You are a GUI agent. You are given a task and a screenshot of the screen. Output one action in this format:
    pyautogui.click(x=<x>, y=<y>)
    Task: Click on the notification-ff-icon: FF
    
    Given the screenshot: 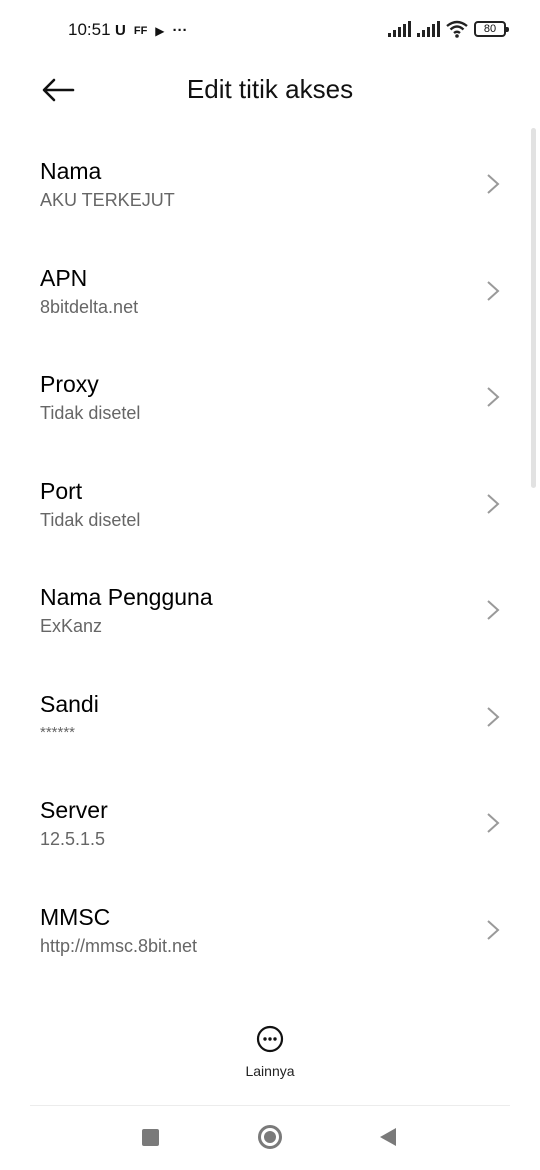 What is the action you would take?
    pyautogui.click(x=140, y=31)
    